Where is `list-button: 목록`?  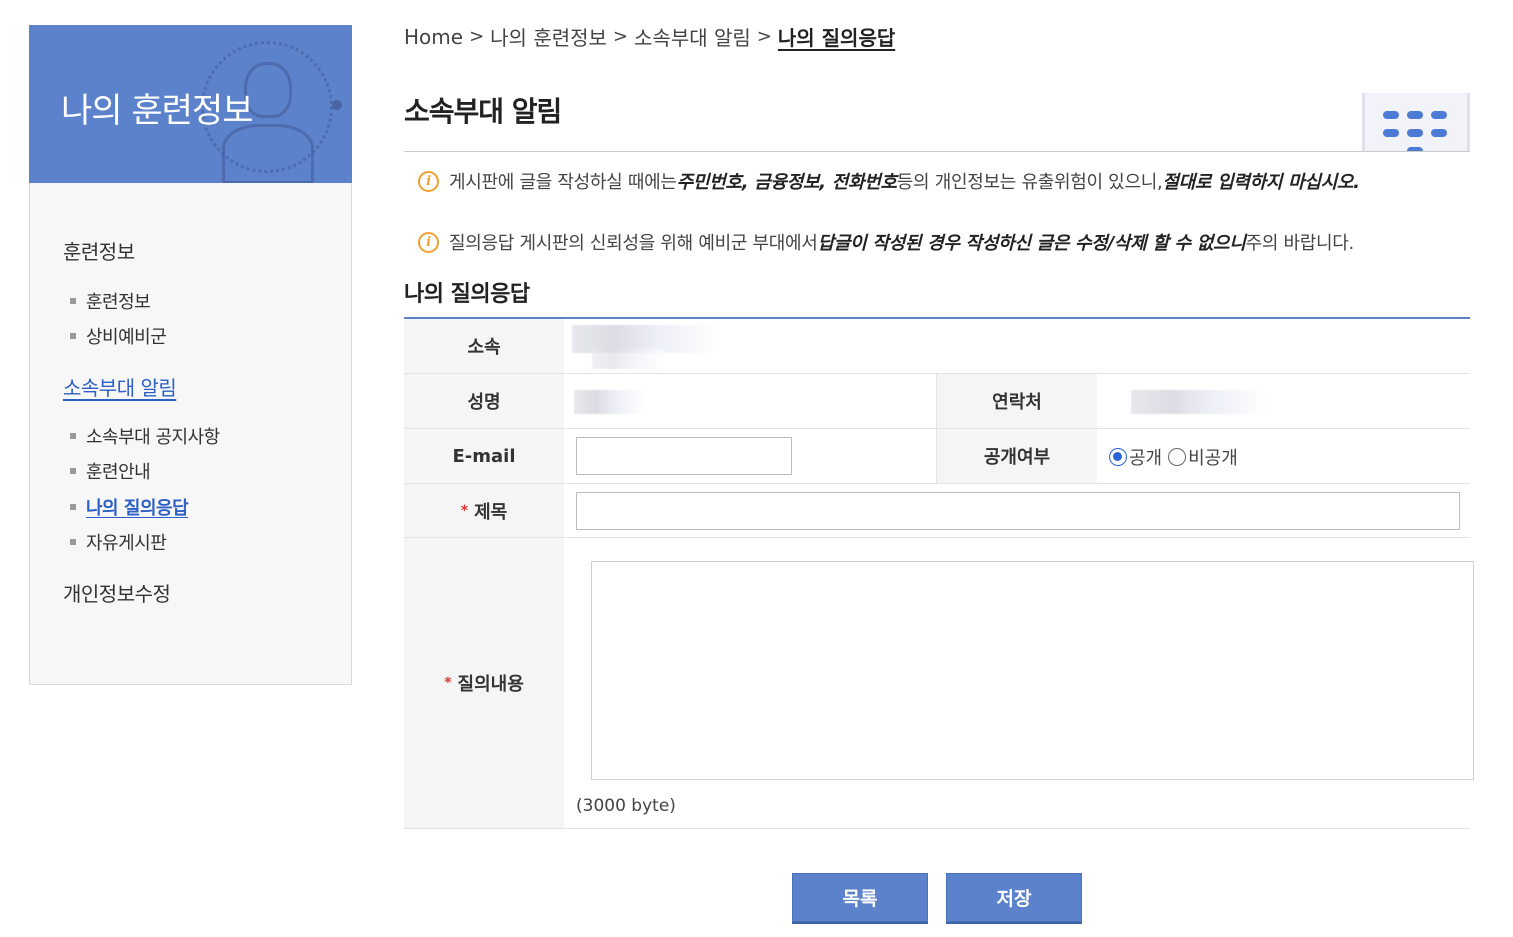 list-button: 목록 is located at coordinates (860, 897).